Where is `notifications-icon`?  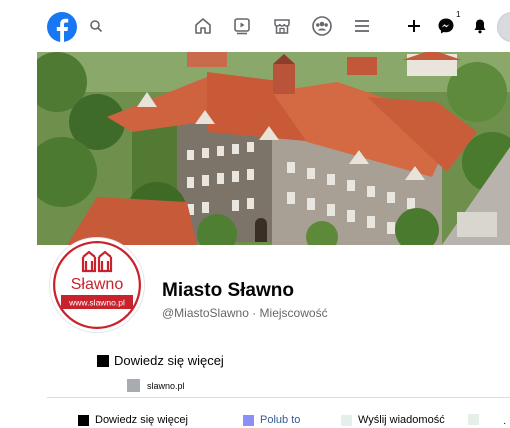 notifications-icon is located at coordinates (480, 26).